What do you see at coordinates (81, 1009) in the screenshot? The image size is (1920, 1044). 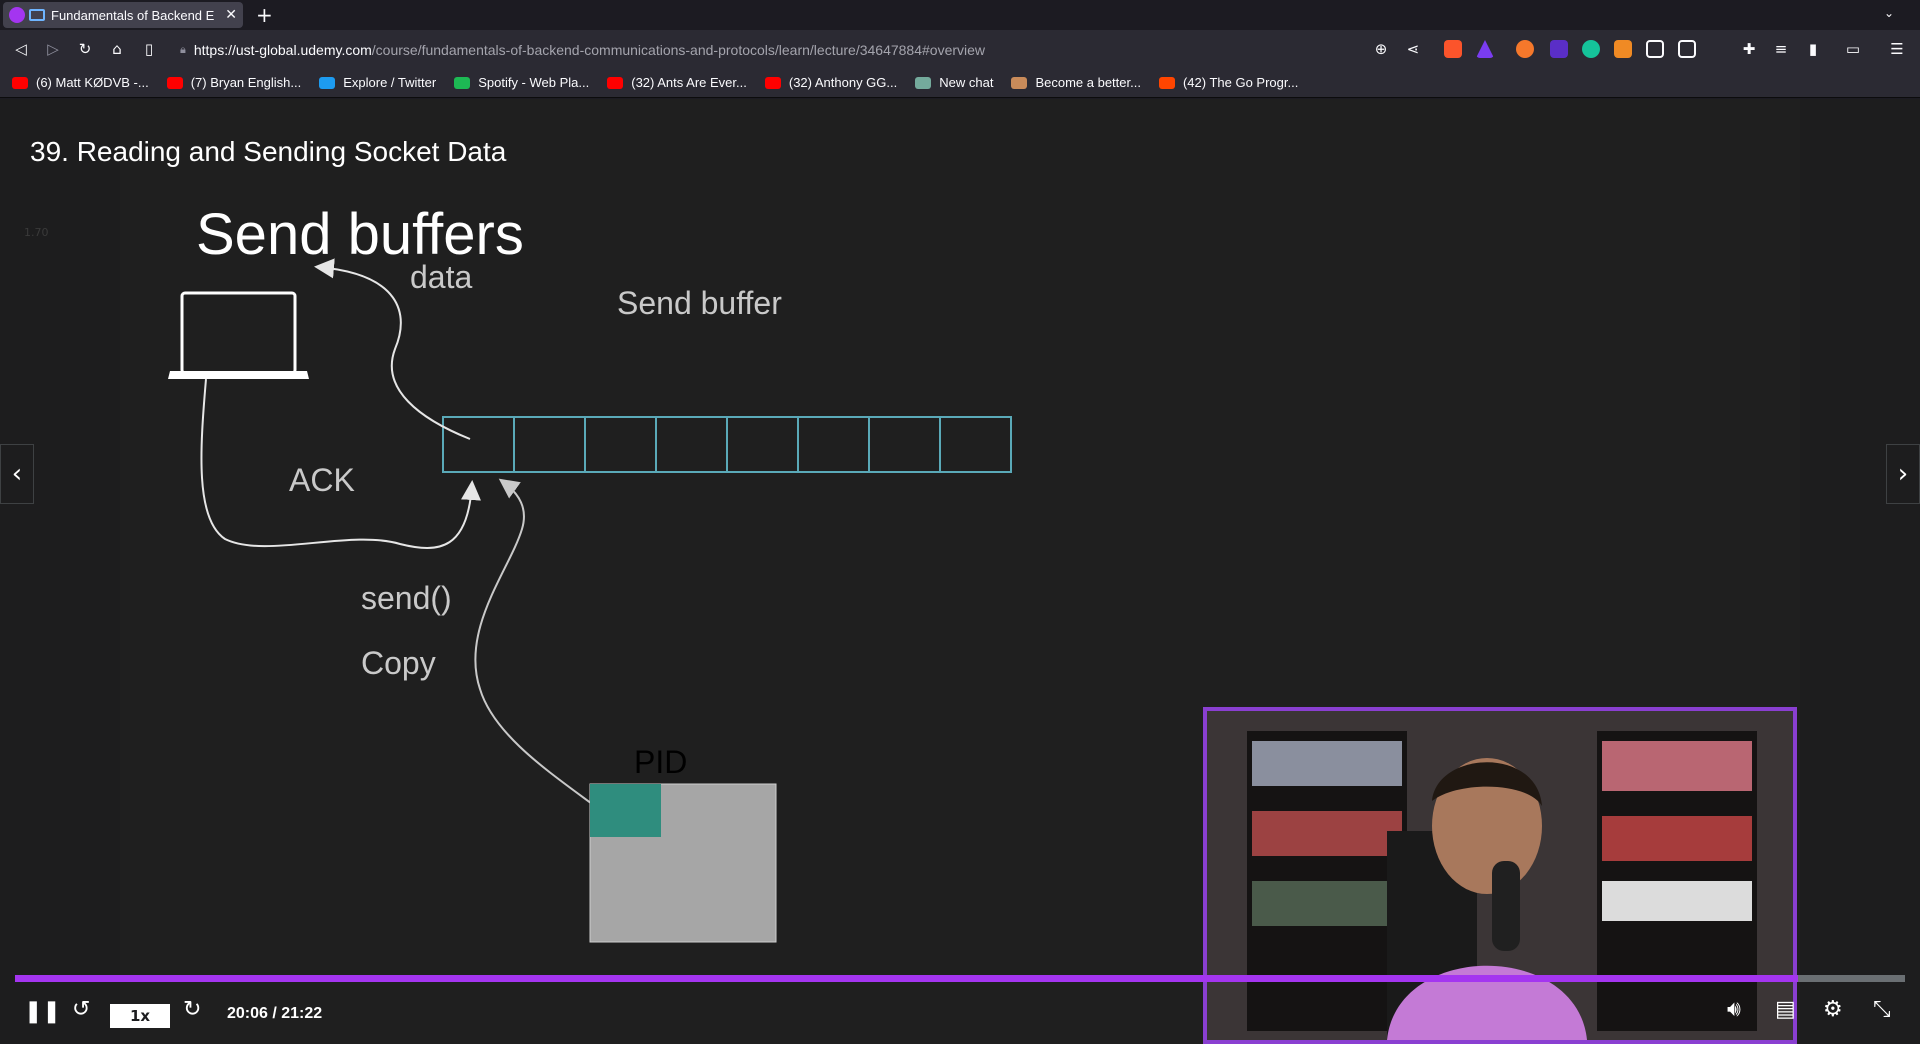 I see `rewind-icon: ↺` at bounding box center [81, 1009].